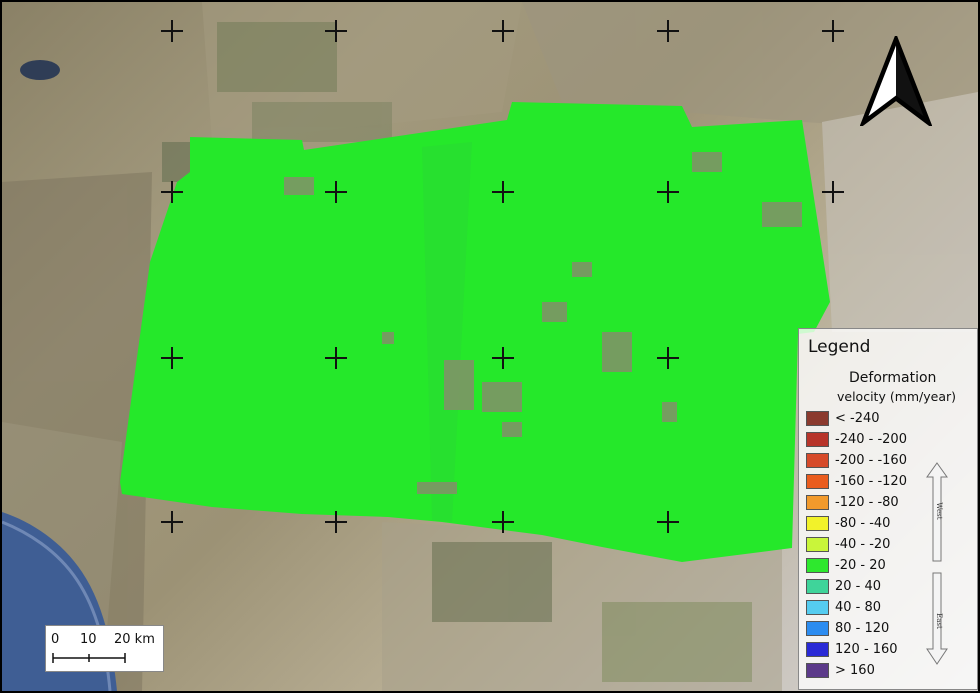 This screenshot has height=693, width=980. Describe the element at coordinates (104, 648) in the screenshot. I see `scale-bar: 0 10 20 km` at that location.